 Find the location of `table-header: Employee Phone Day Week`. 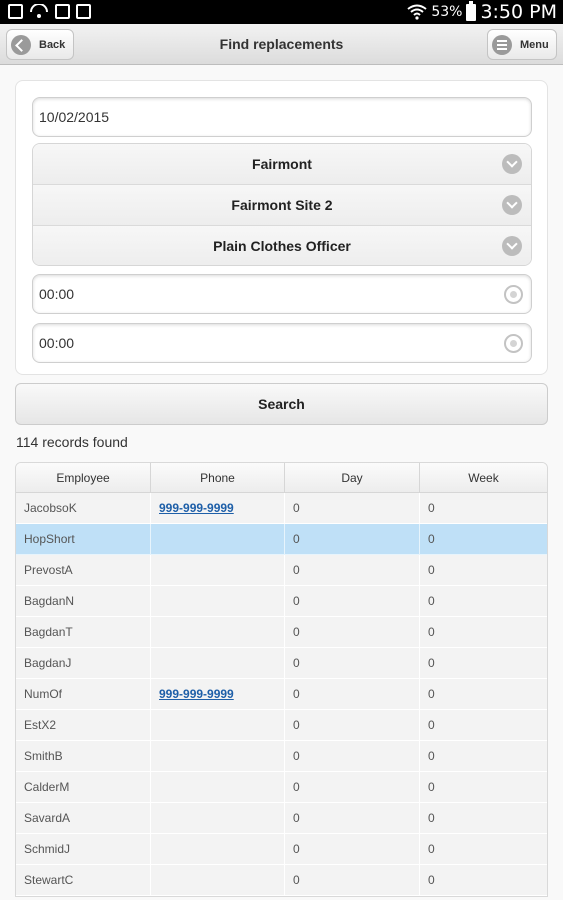

table-header: Employee Phone Day Week is located at coordinates (281, 478).